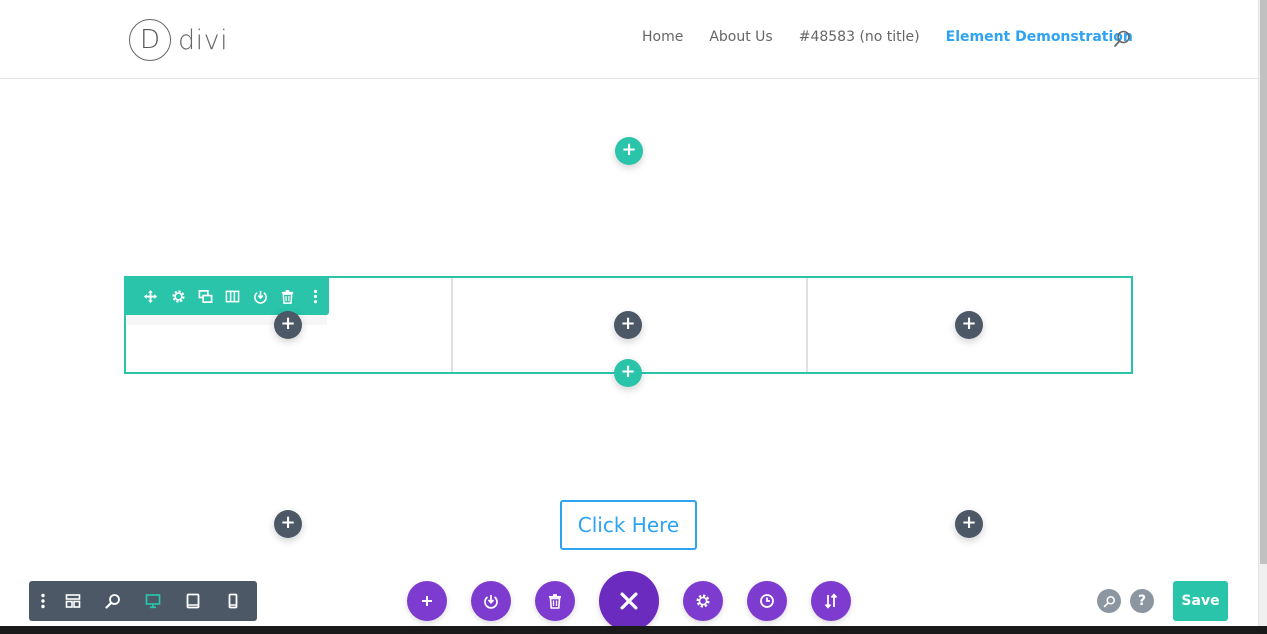 This screenshot has width=1267, height=634. Describe the element at coordinates (628, 525) in the screenshot. I see `click-here-button: Click Here` at that location.